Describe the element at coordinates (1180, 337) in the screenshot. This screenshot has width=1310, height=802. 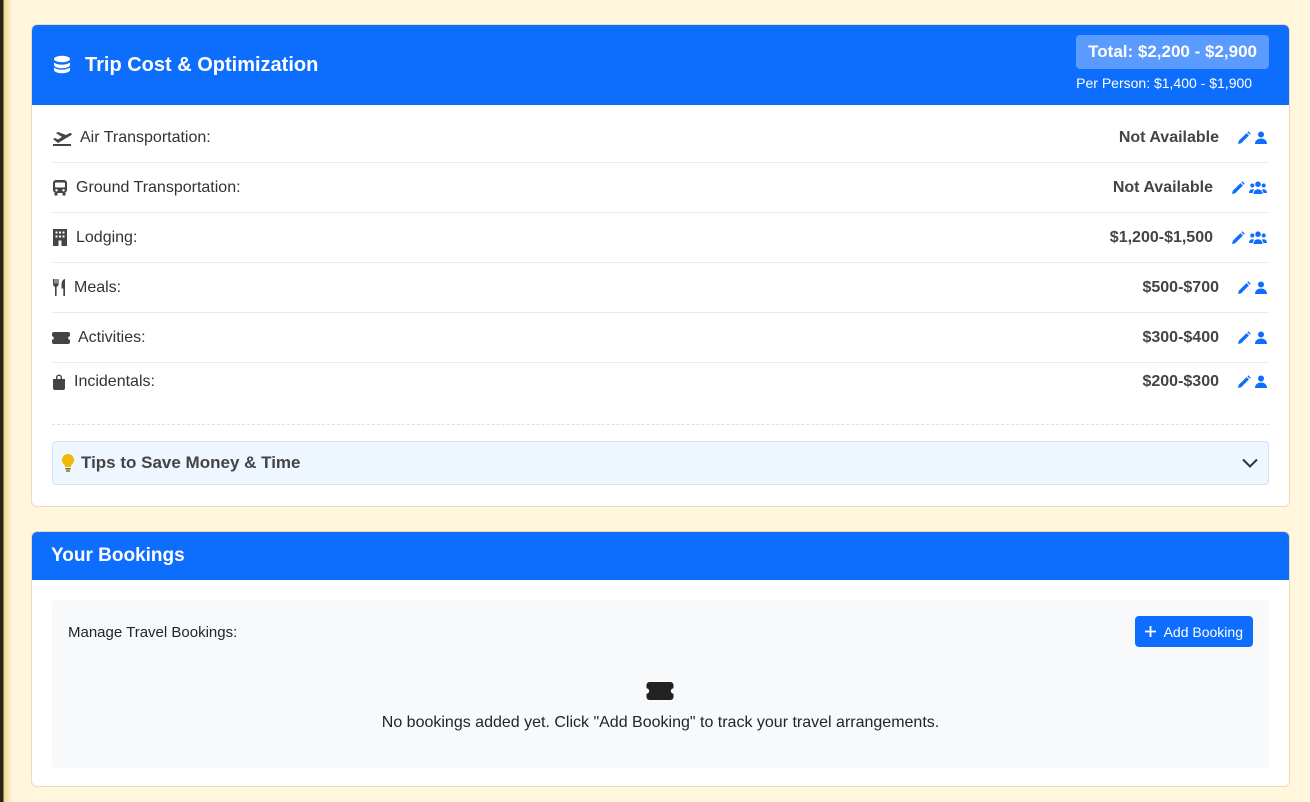
I see `cost-row-amount: $300-$400` at that location.